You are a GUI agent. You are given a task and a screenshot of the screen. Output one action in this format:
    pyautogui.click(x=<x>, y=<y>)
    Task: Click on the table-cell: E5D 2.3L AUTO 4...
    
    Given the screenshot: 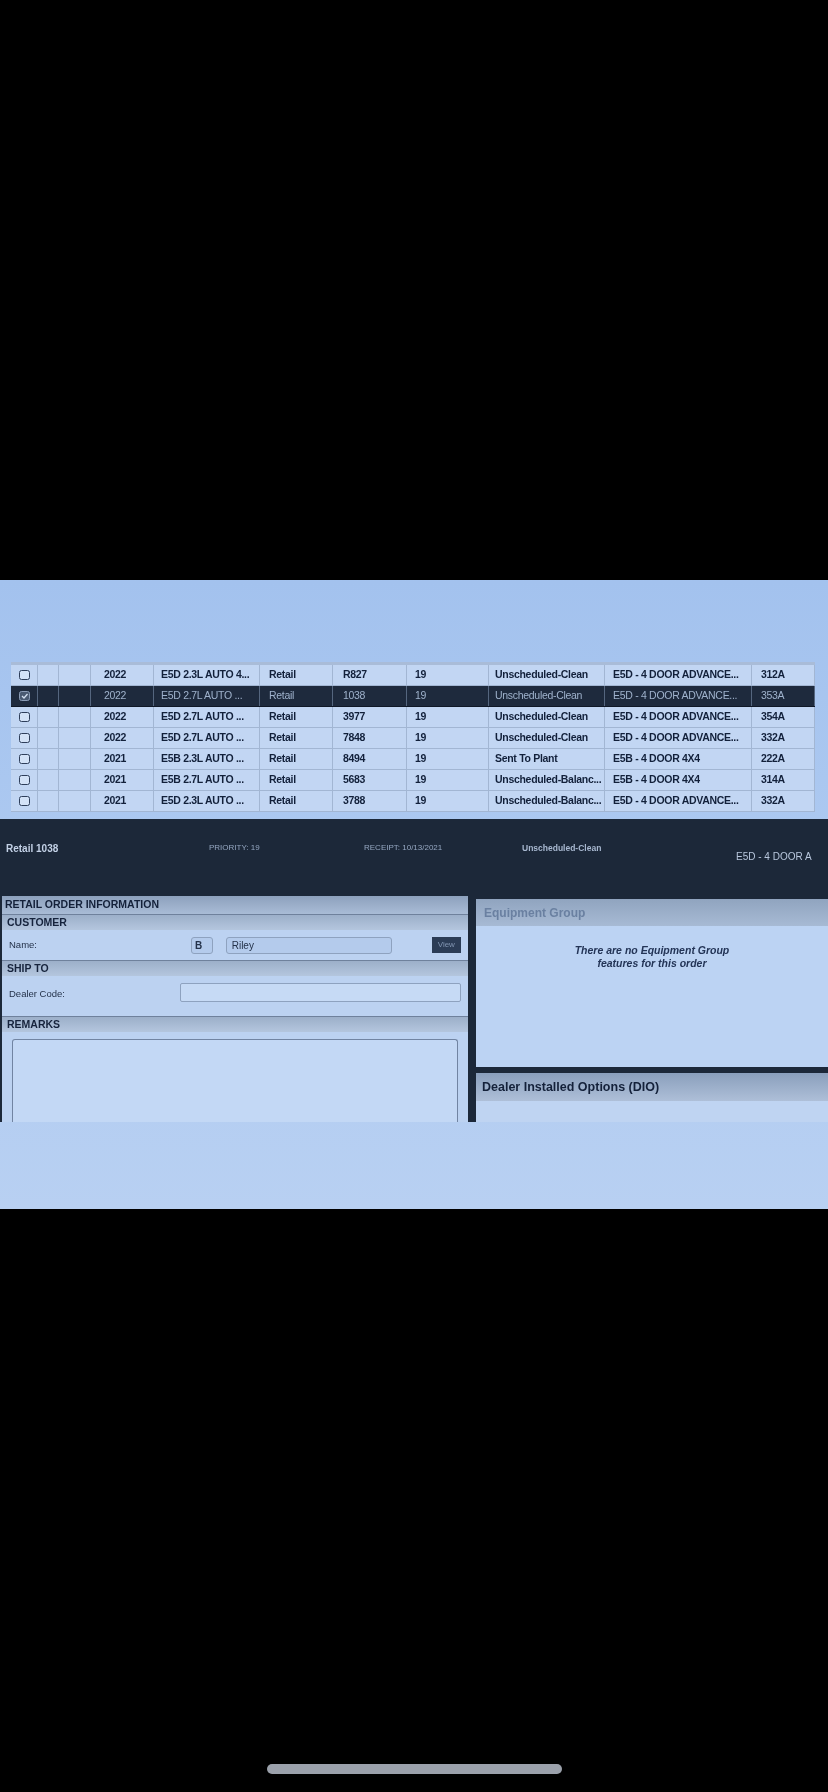 What is the action you would take?
    pyautogui.click(x=207, y=675)
    